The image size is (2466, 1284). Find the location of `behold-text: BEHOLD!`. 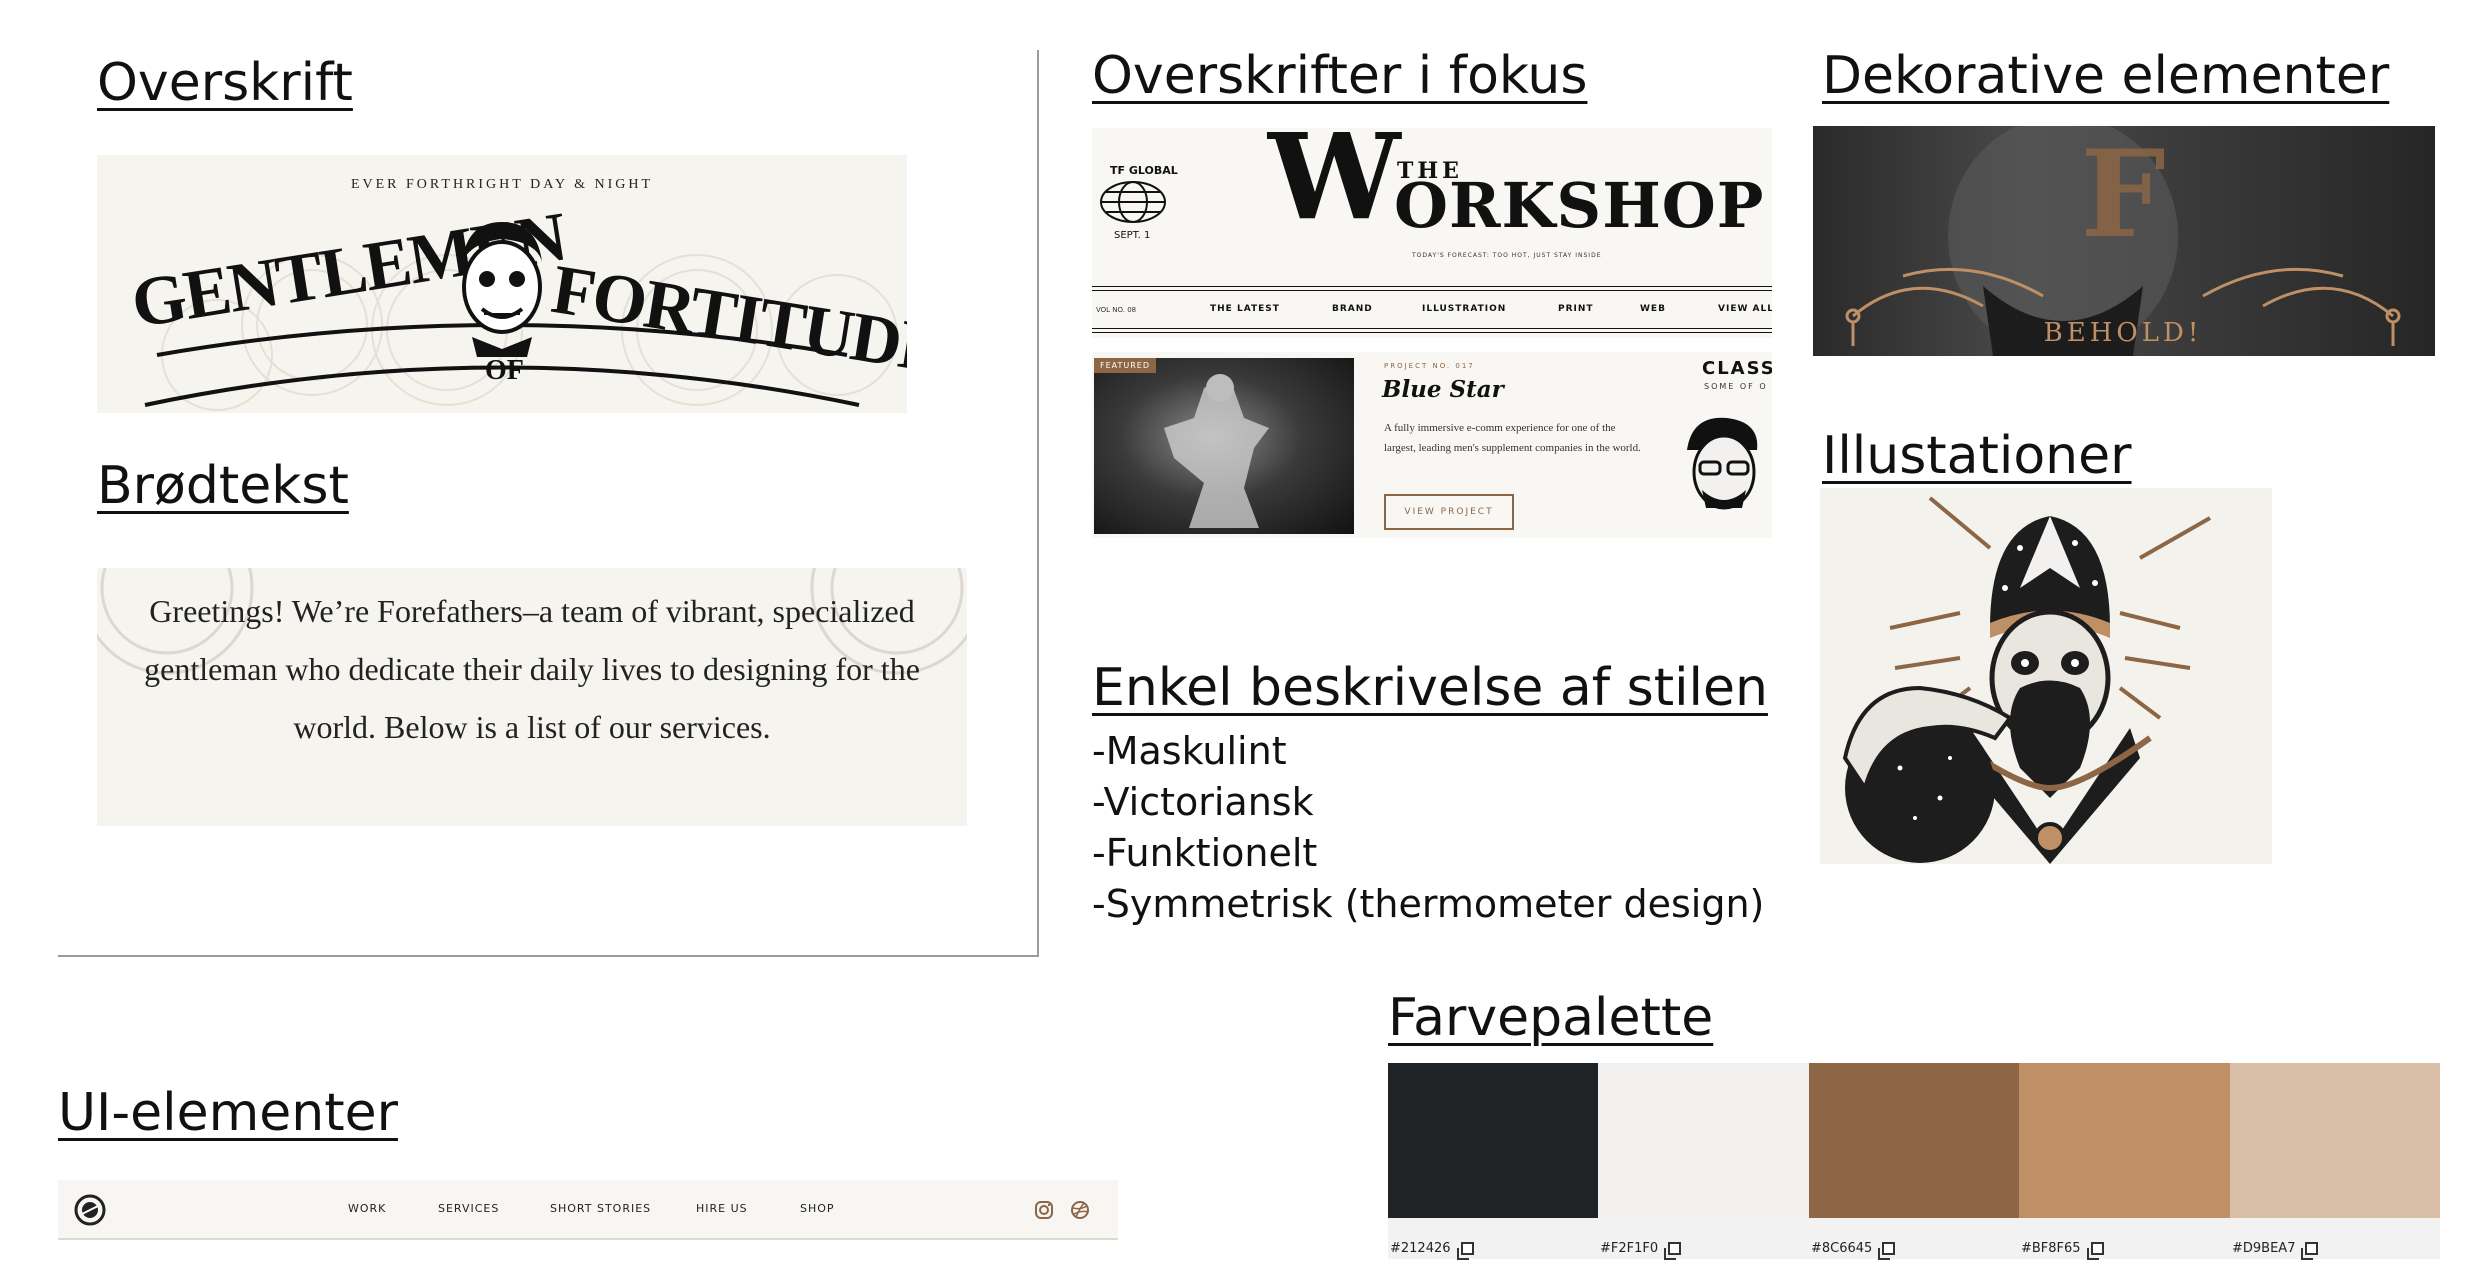

behold-text: BEHOLD! is located at coordinates (2123, 333).